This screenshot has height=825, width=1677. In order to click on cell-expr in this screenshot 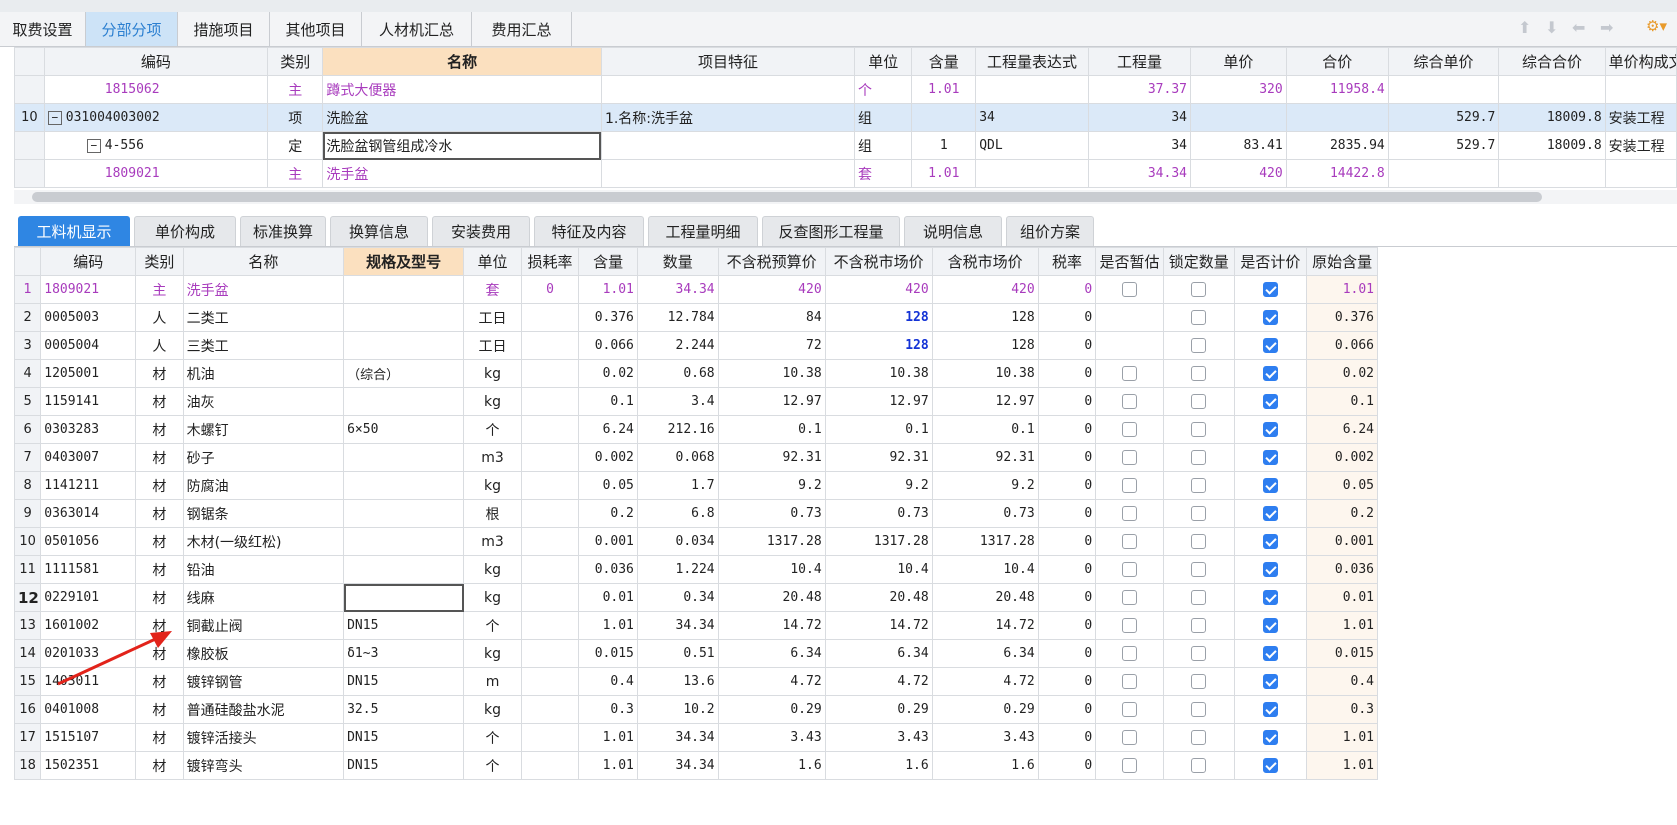, I will do `click(1032, 173)`.